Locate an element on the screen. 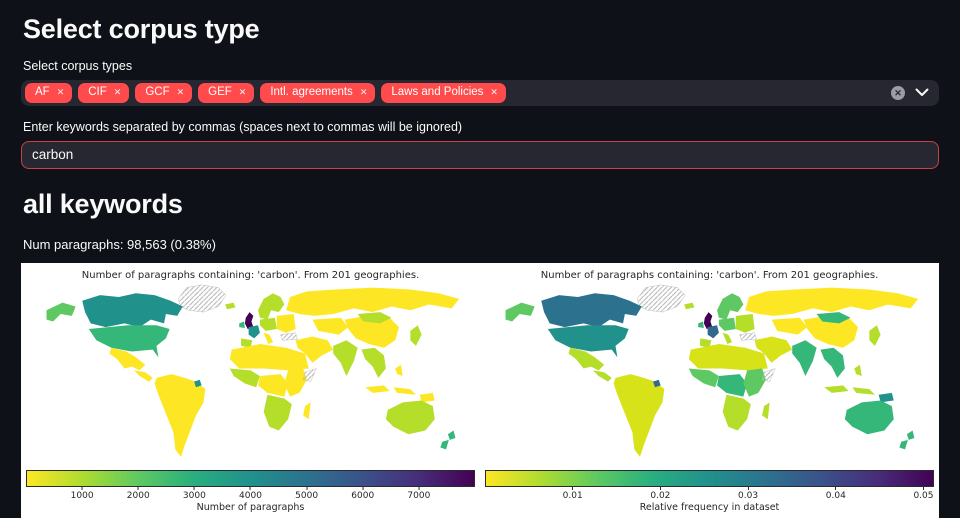 This screenshot has width=960, height=518. corpus-tag-label: Intl. agreements is located at coordinates (311, 92).